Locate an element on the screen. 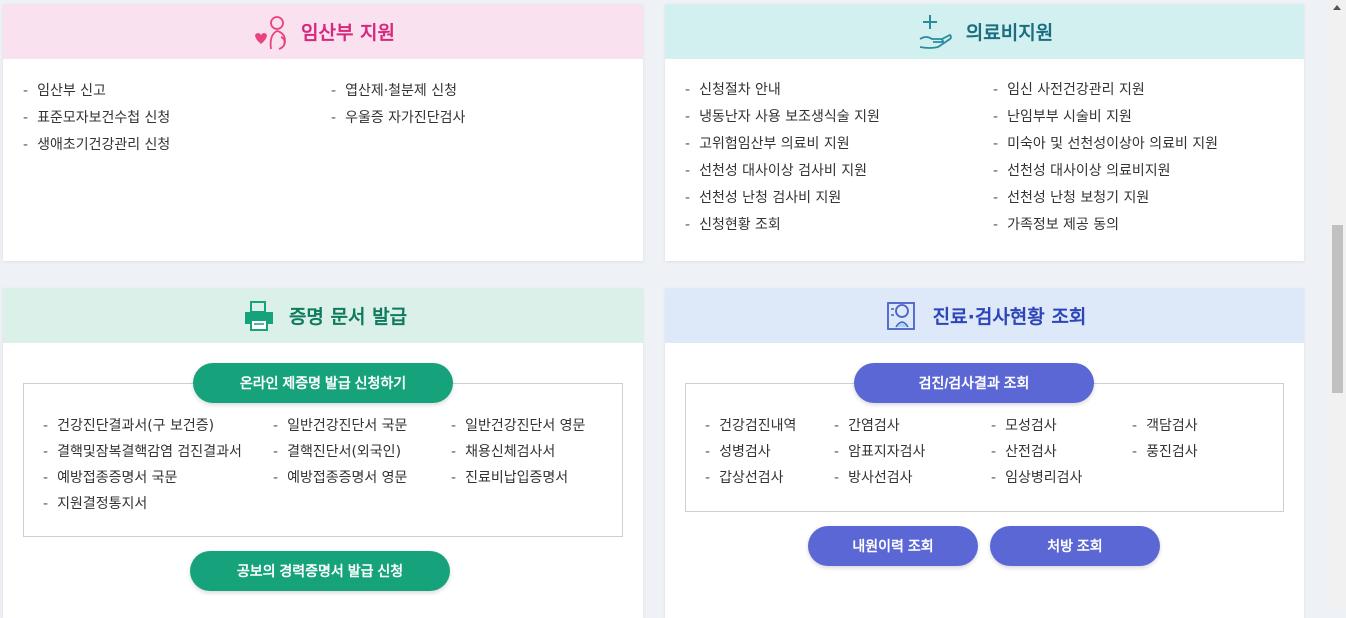  list-item-link: 객담검사 is located at coordinates (1165, 426).